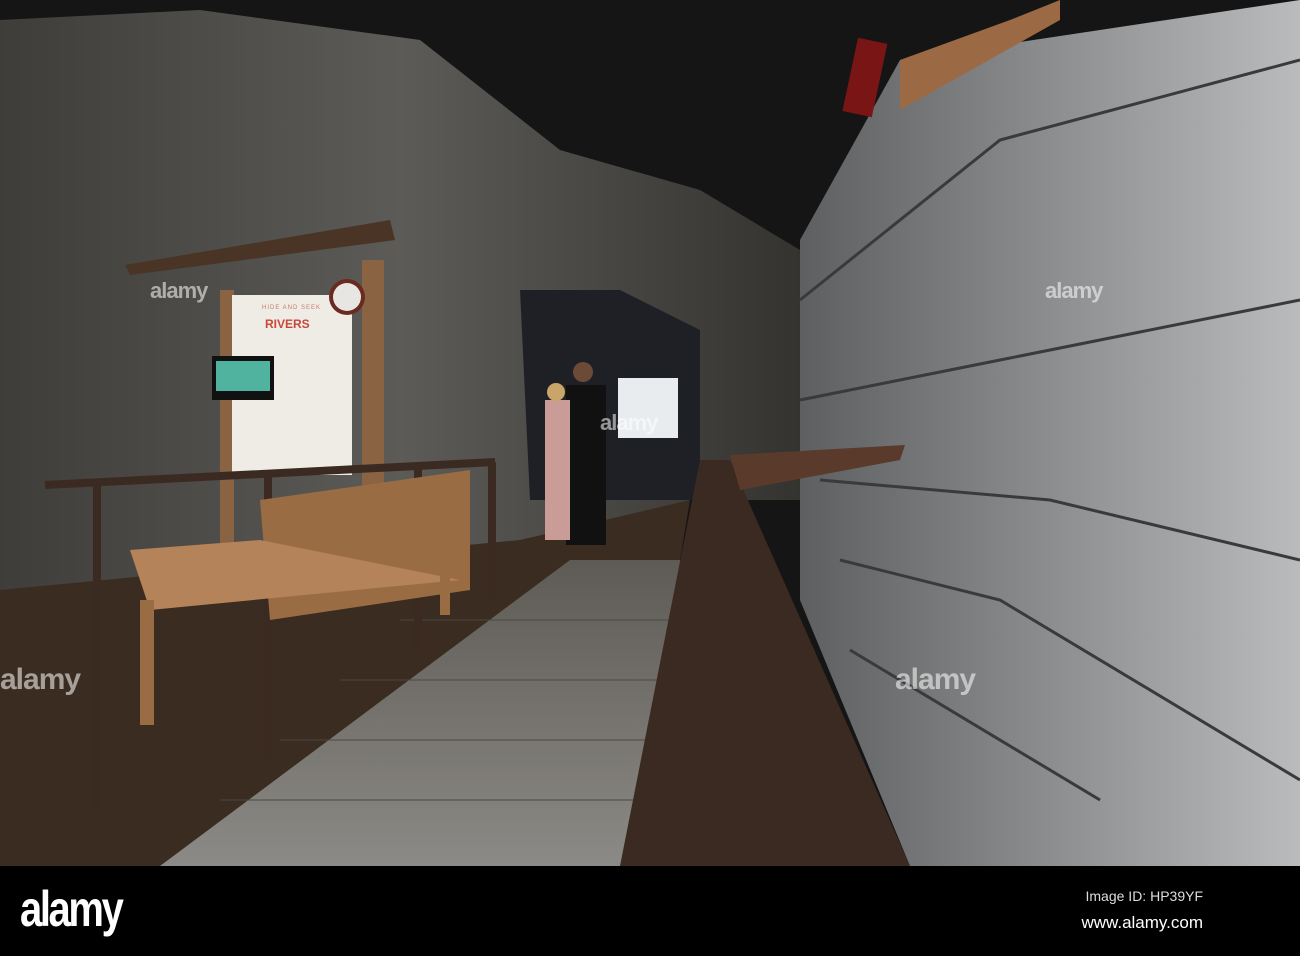  What do you see at coordinates (650, 911) in the screenshot?
I see `footer-bar: alamy Image ID: HP39YF www.alamy.com` at bounding box center [650, 911].